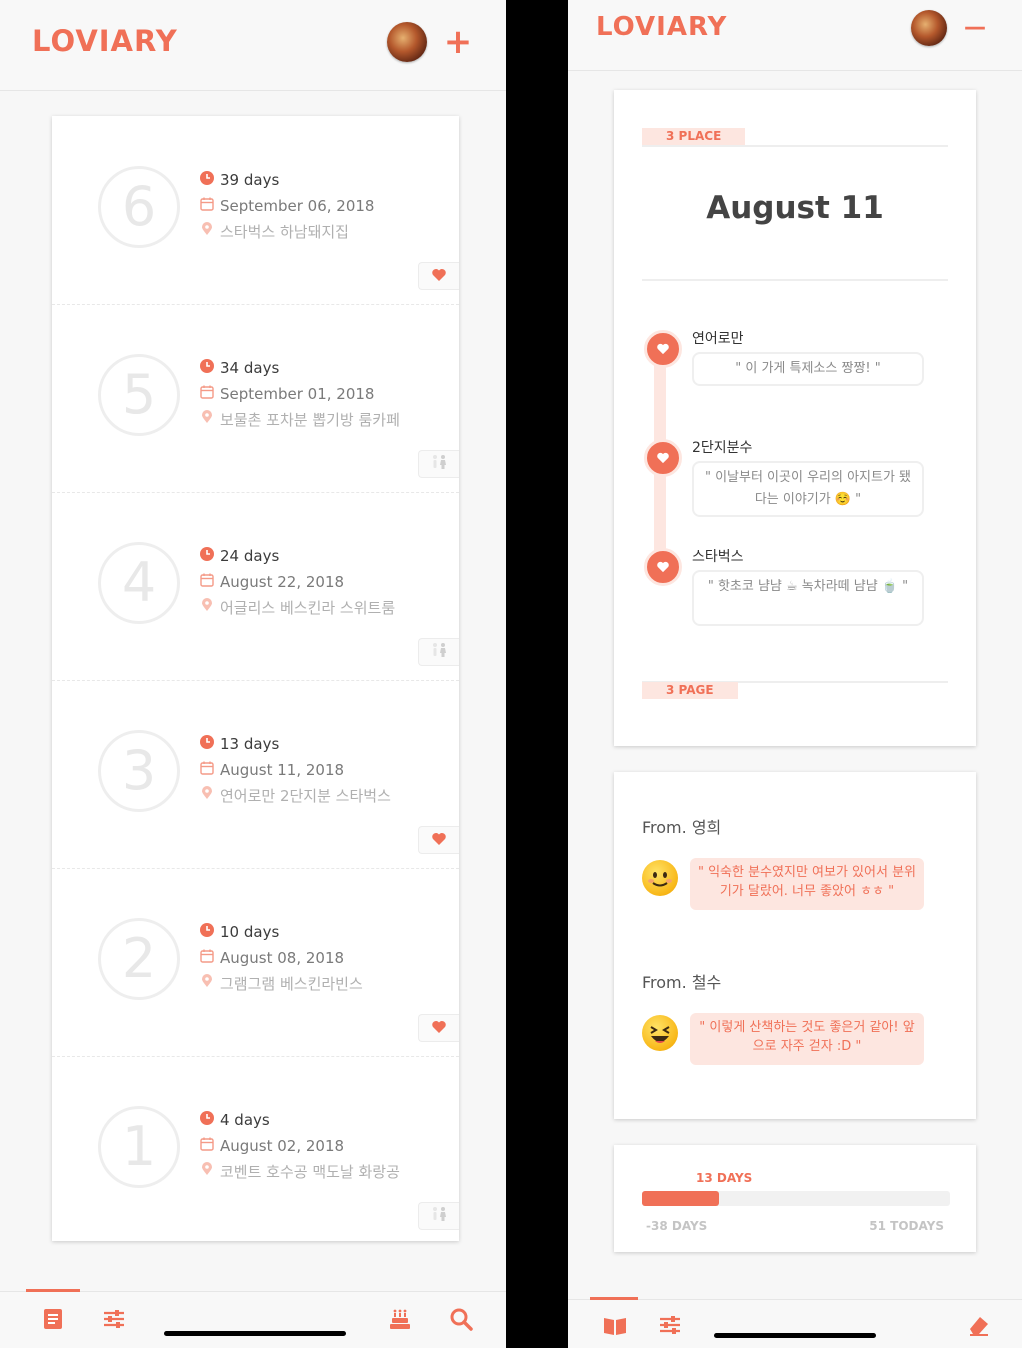 The width and height of the screenshot is (1022, 1348). I want to click on entry-places: 그램그램 베스킨라빈스, so click(291, 983).